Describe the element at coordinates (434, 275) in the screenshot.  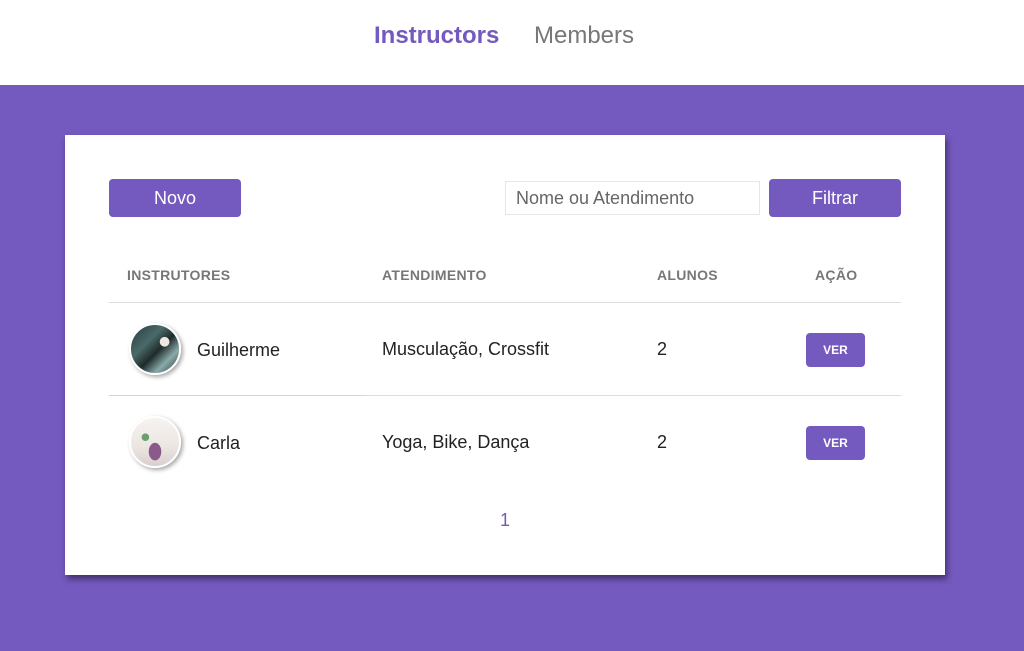
I see `column-header-services: ATENDIMENTO` at that location.